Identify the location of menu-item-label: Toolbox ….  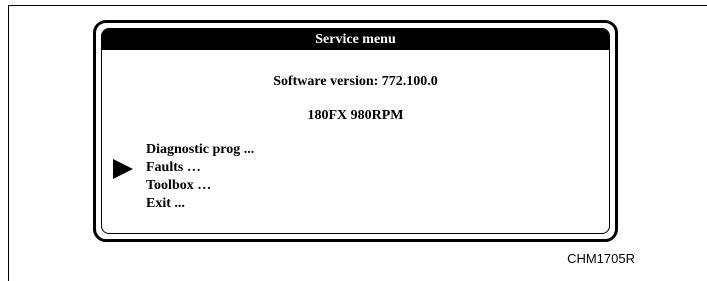
(179, 185).